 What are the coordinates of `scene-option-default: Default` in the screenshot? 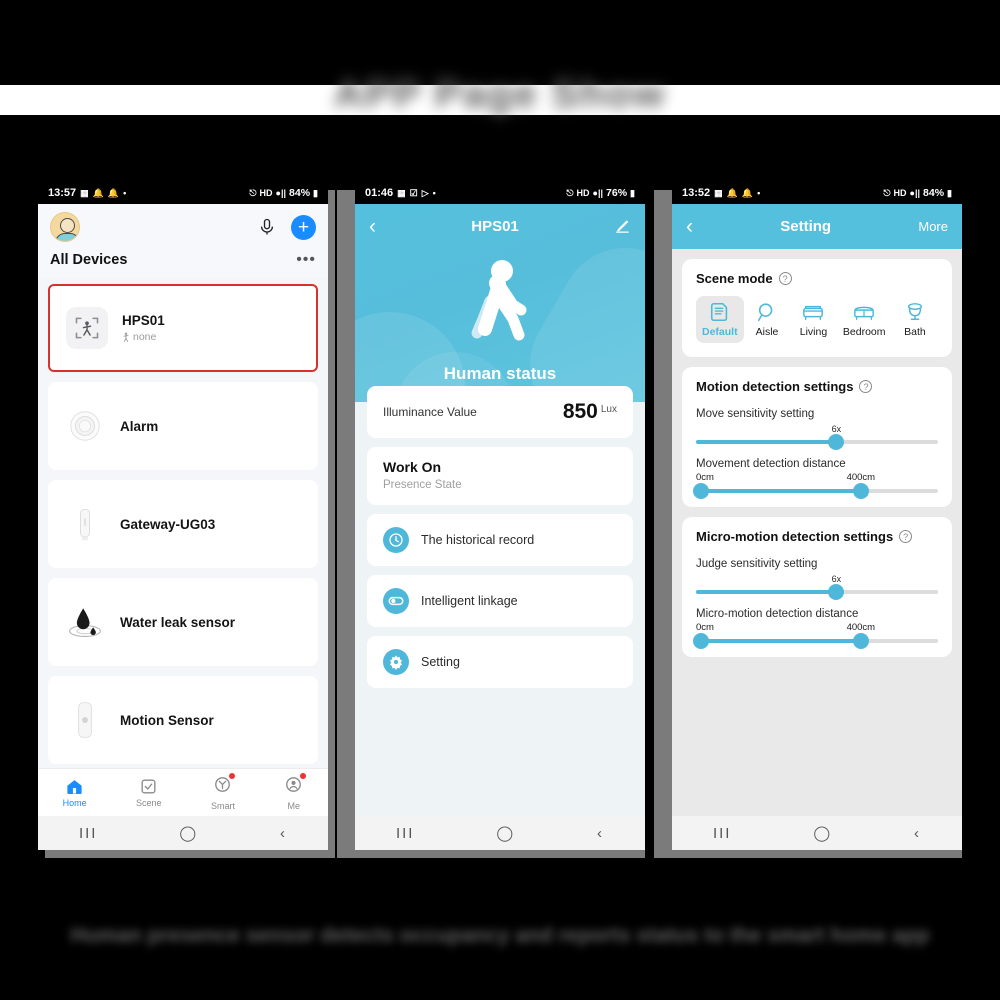 It's located at (720, 319).